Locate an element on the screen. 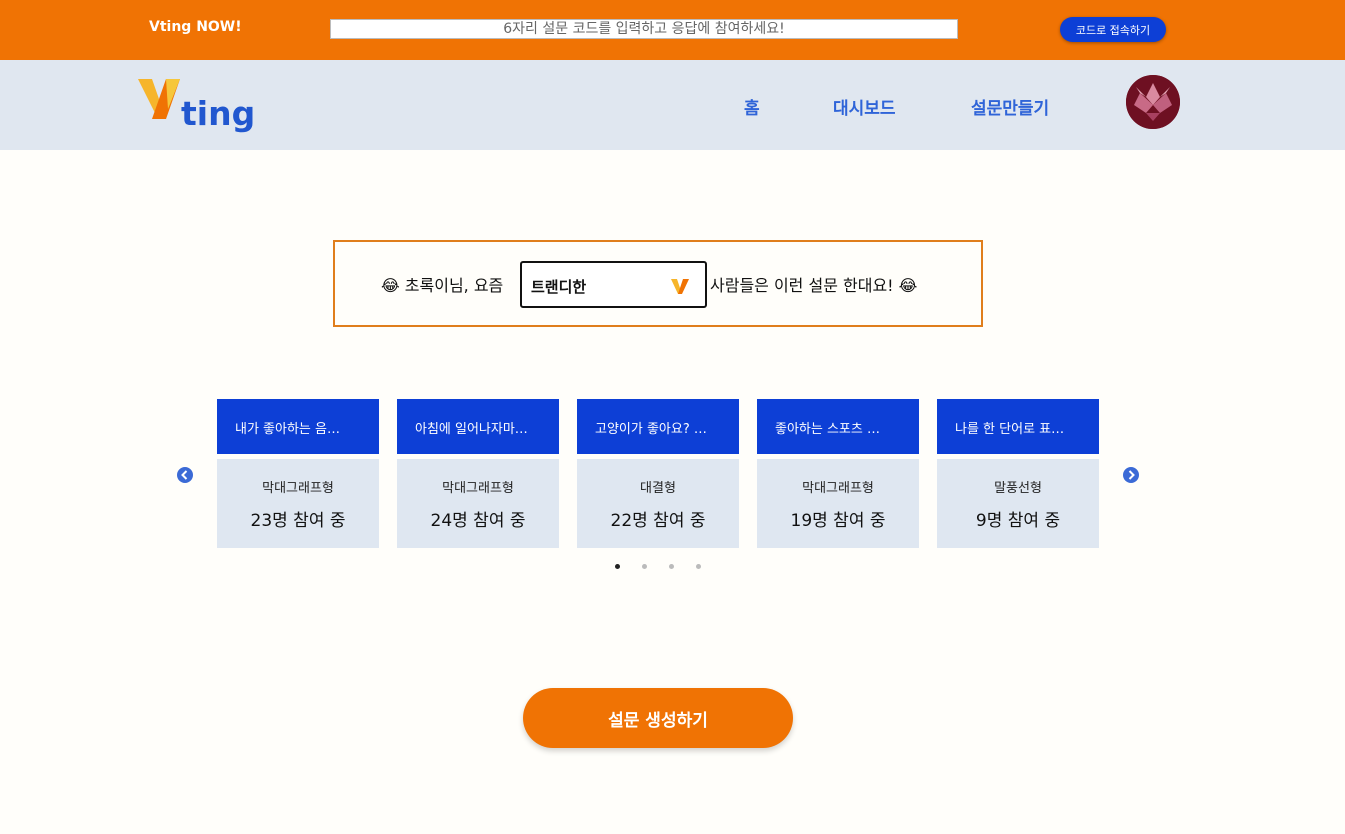 The image size is (1345, 834). survey-code-input is located at coordinates (644, 29).